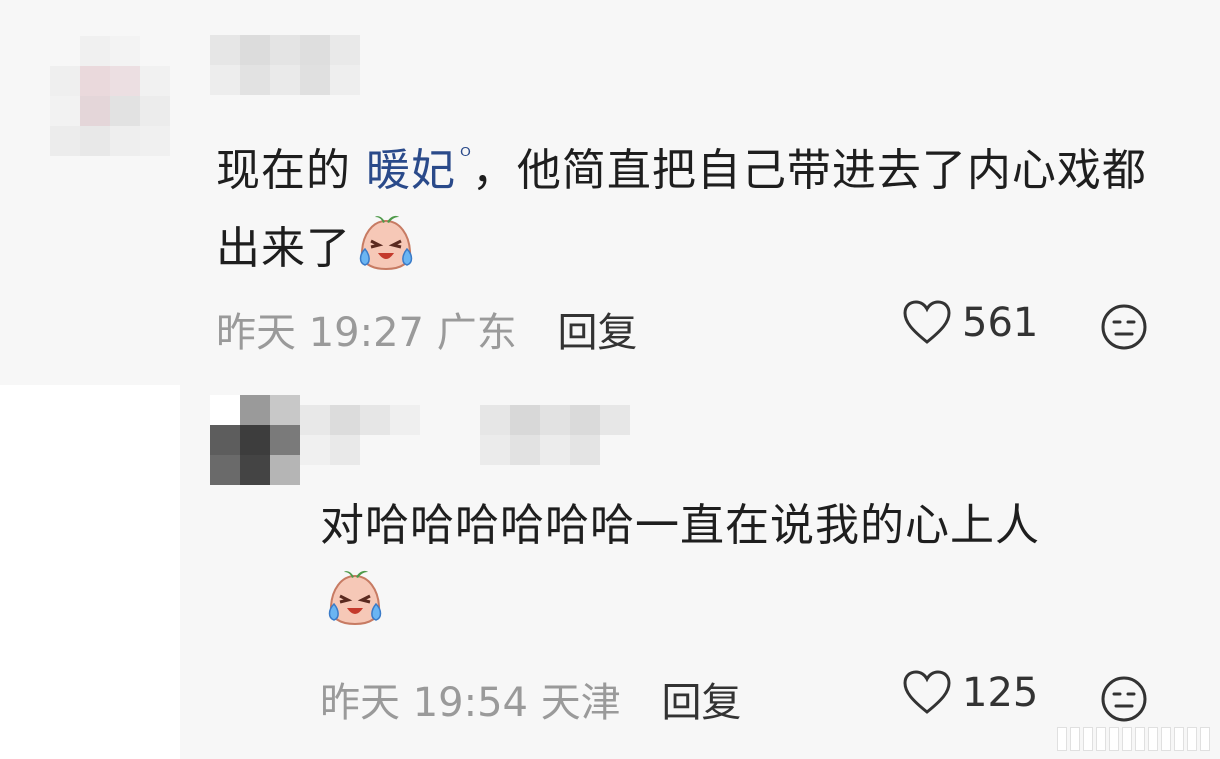 The width and height of the screenshot is (1220, 759). I want to click on like-button: 561, so click(970, 323).